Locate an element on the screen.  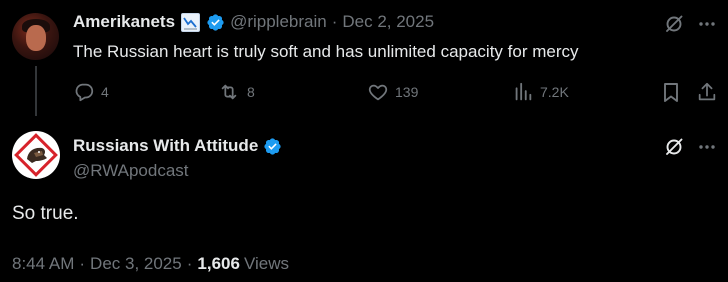
chart-emoji-icon is located at coordinates (191, 22).